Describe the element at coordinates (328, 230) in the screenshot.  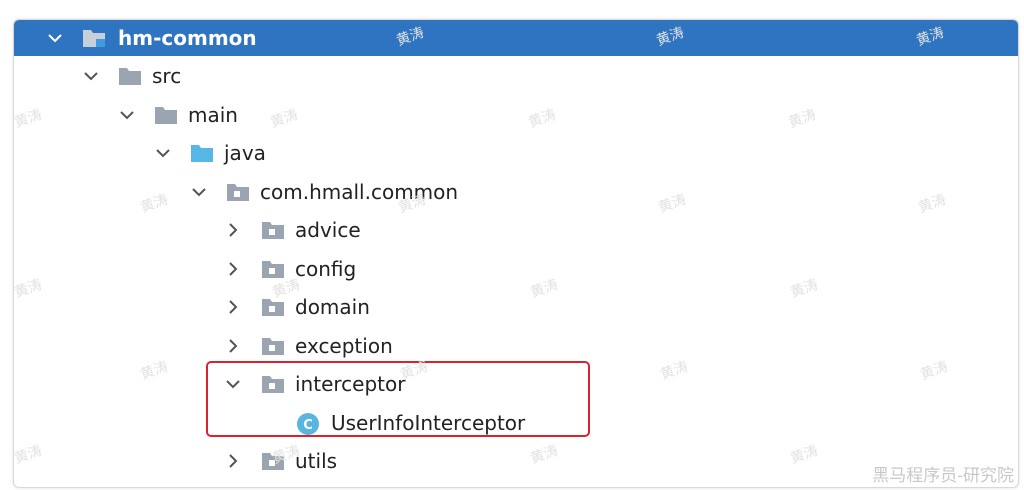
I see `tree-label: advice` at that location.